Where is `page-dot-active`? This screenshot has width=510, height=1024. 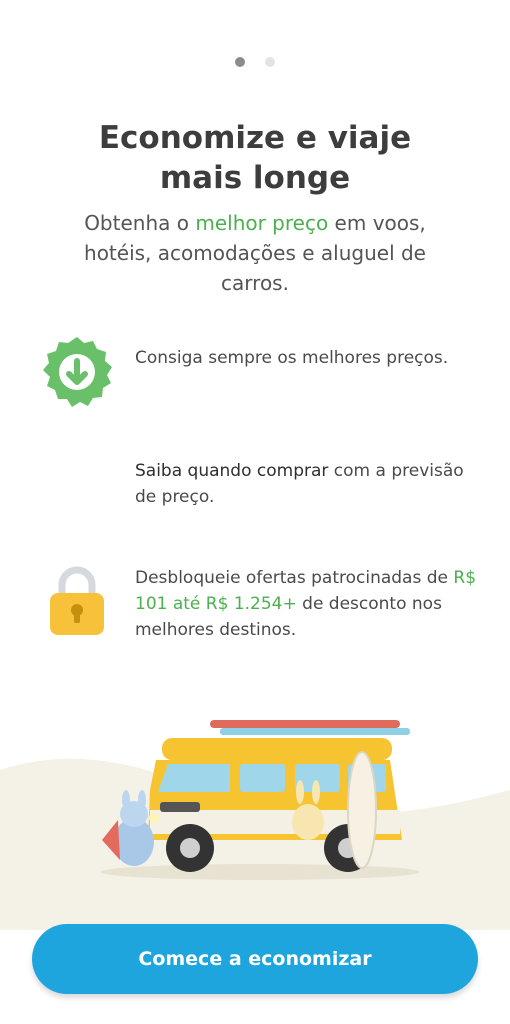
page-dot-active is located at coordinates (240, 62).